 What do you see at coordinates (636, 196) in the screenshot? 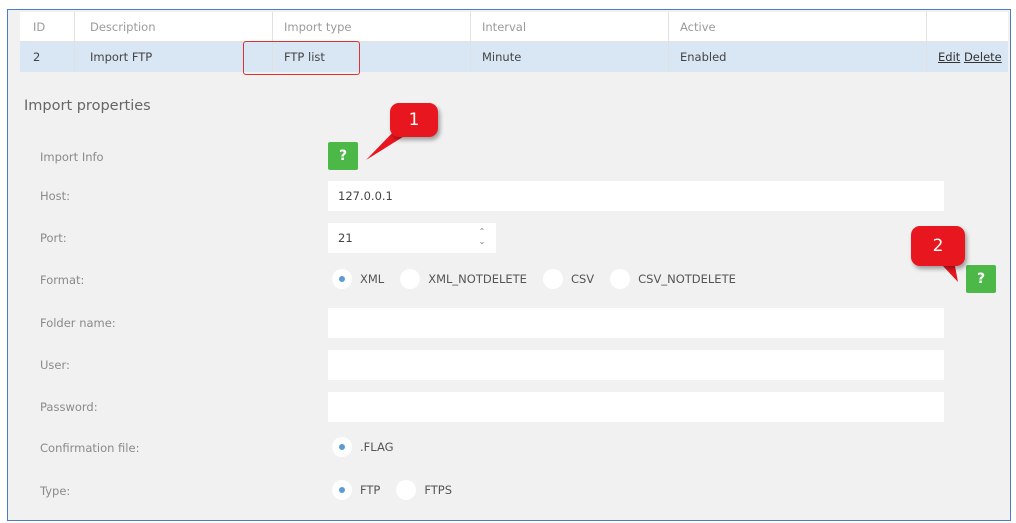
I see `host-input` at bounding box center [636, 196].